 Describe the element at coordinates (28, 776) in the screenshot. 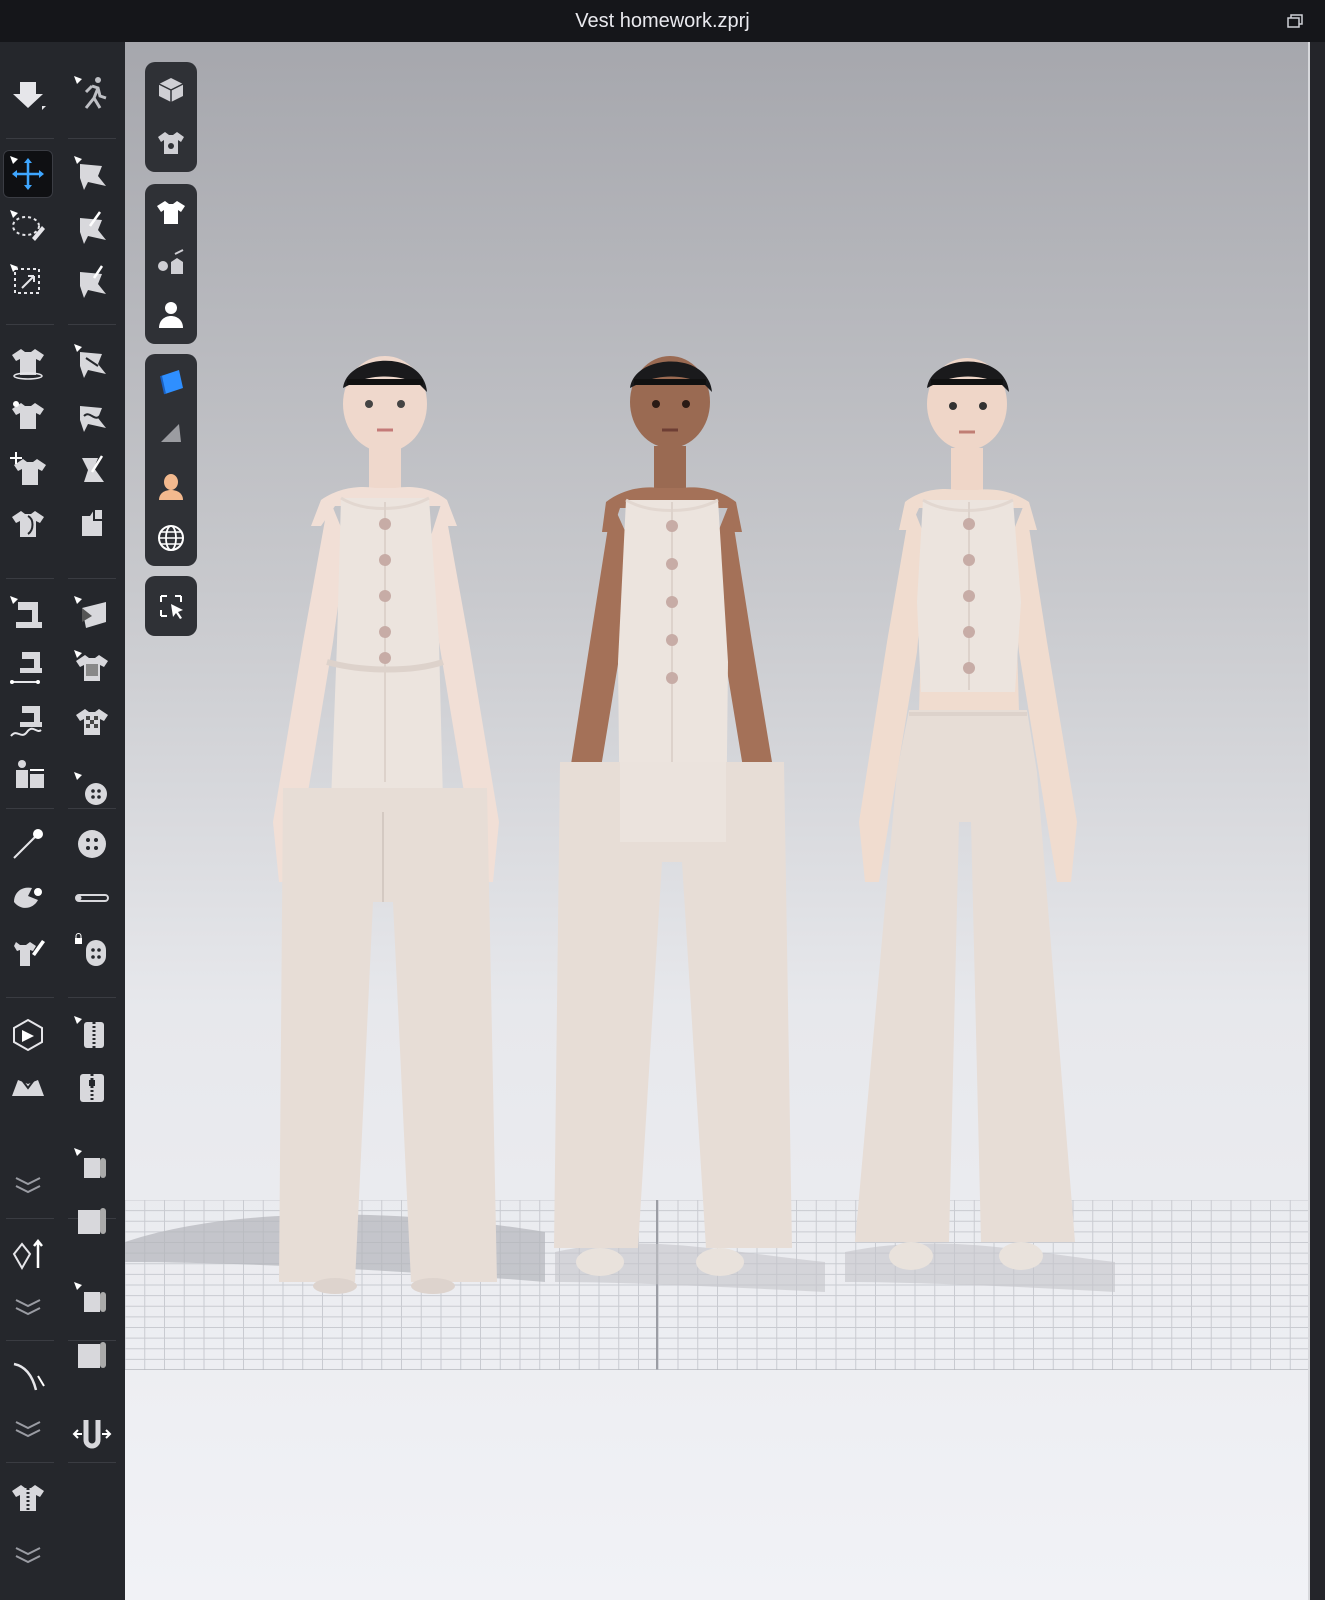

I see `avatar-measure-tool` at that location.